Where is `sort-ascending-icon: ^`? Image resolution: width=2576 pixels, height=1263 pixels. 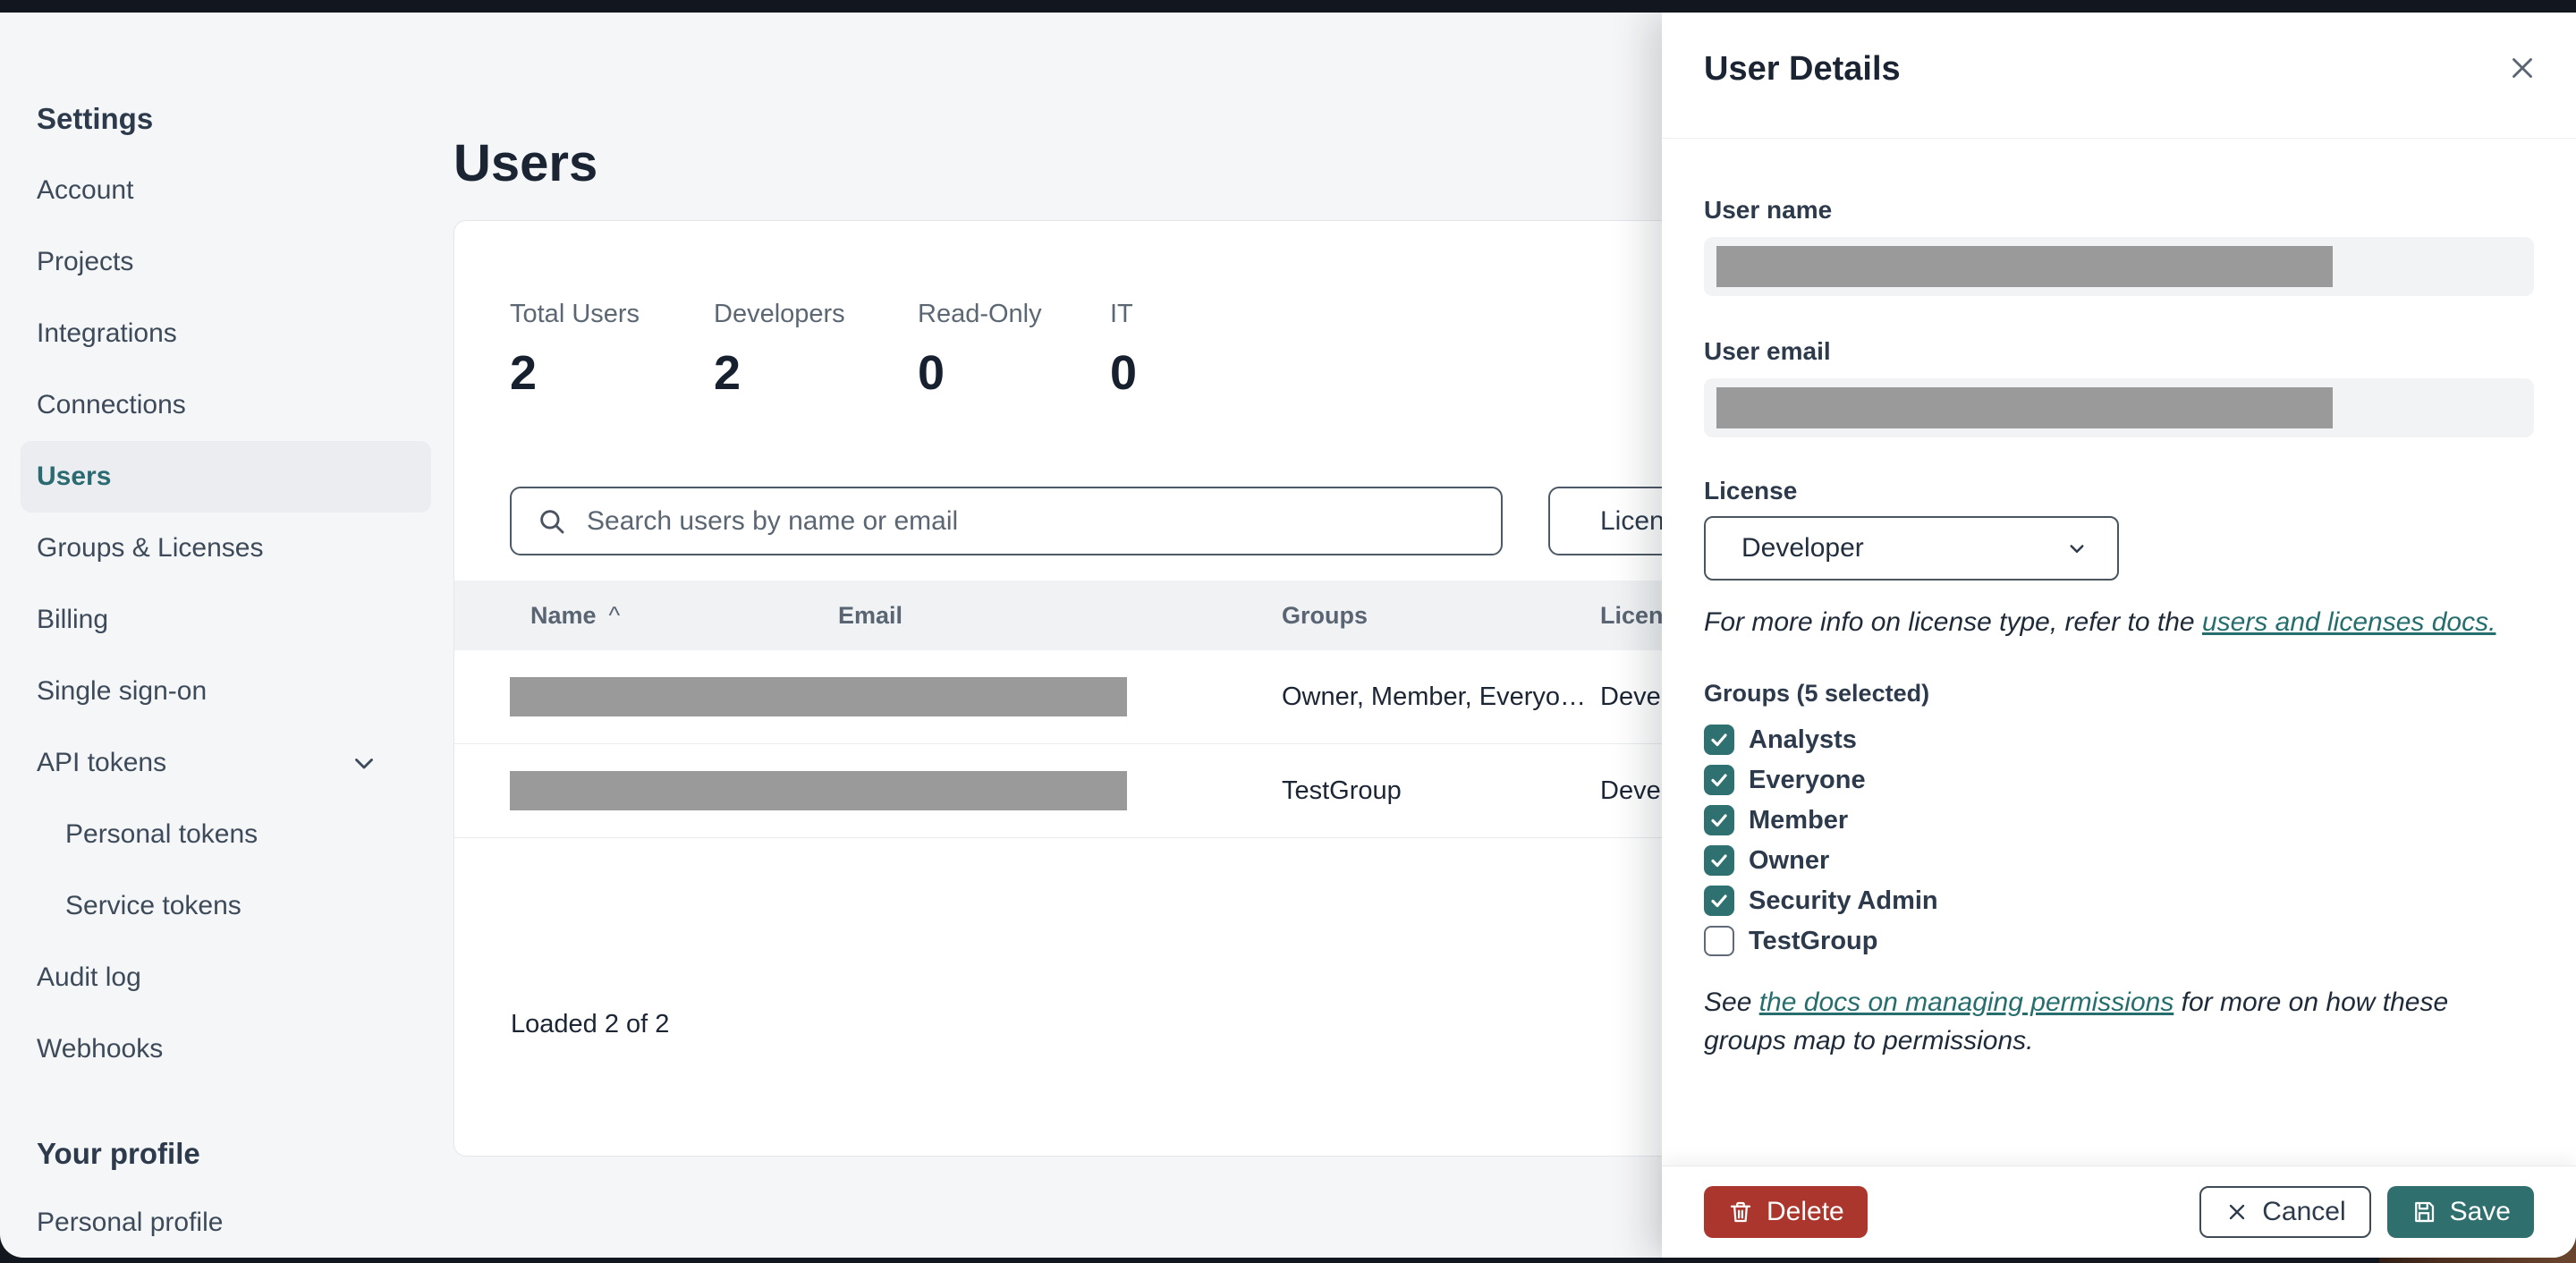 sort-ascending-icon: ^ is located at coordinates (614, 615).